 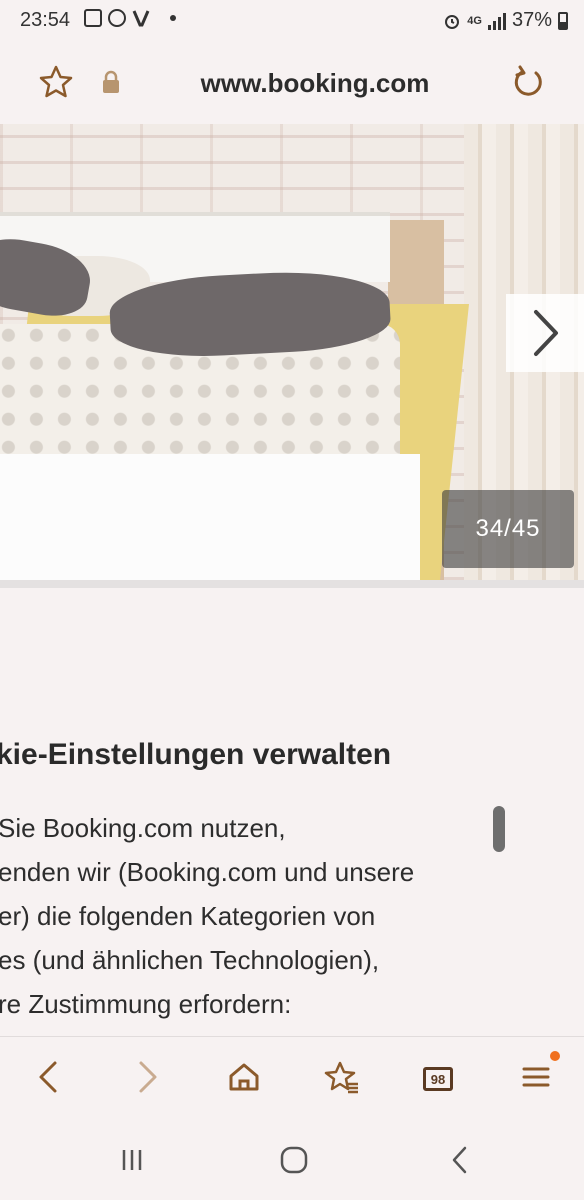 I want to click on cookie-line: enden wir (Booking.com und unsere, so click(x=207, y=872).